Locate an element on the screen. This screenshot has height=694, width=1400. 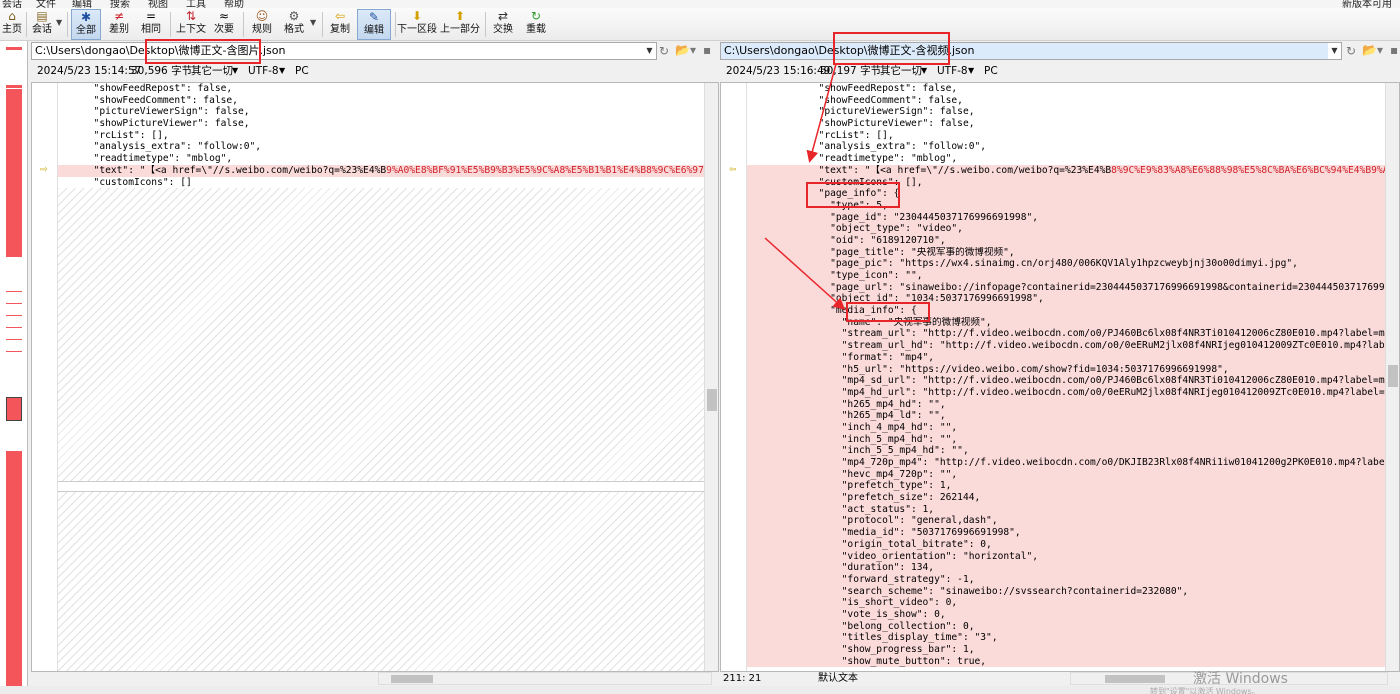
edit-button: ✎ 编辑 is located at coordinates (374, 24).